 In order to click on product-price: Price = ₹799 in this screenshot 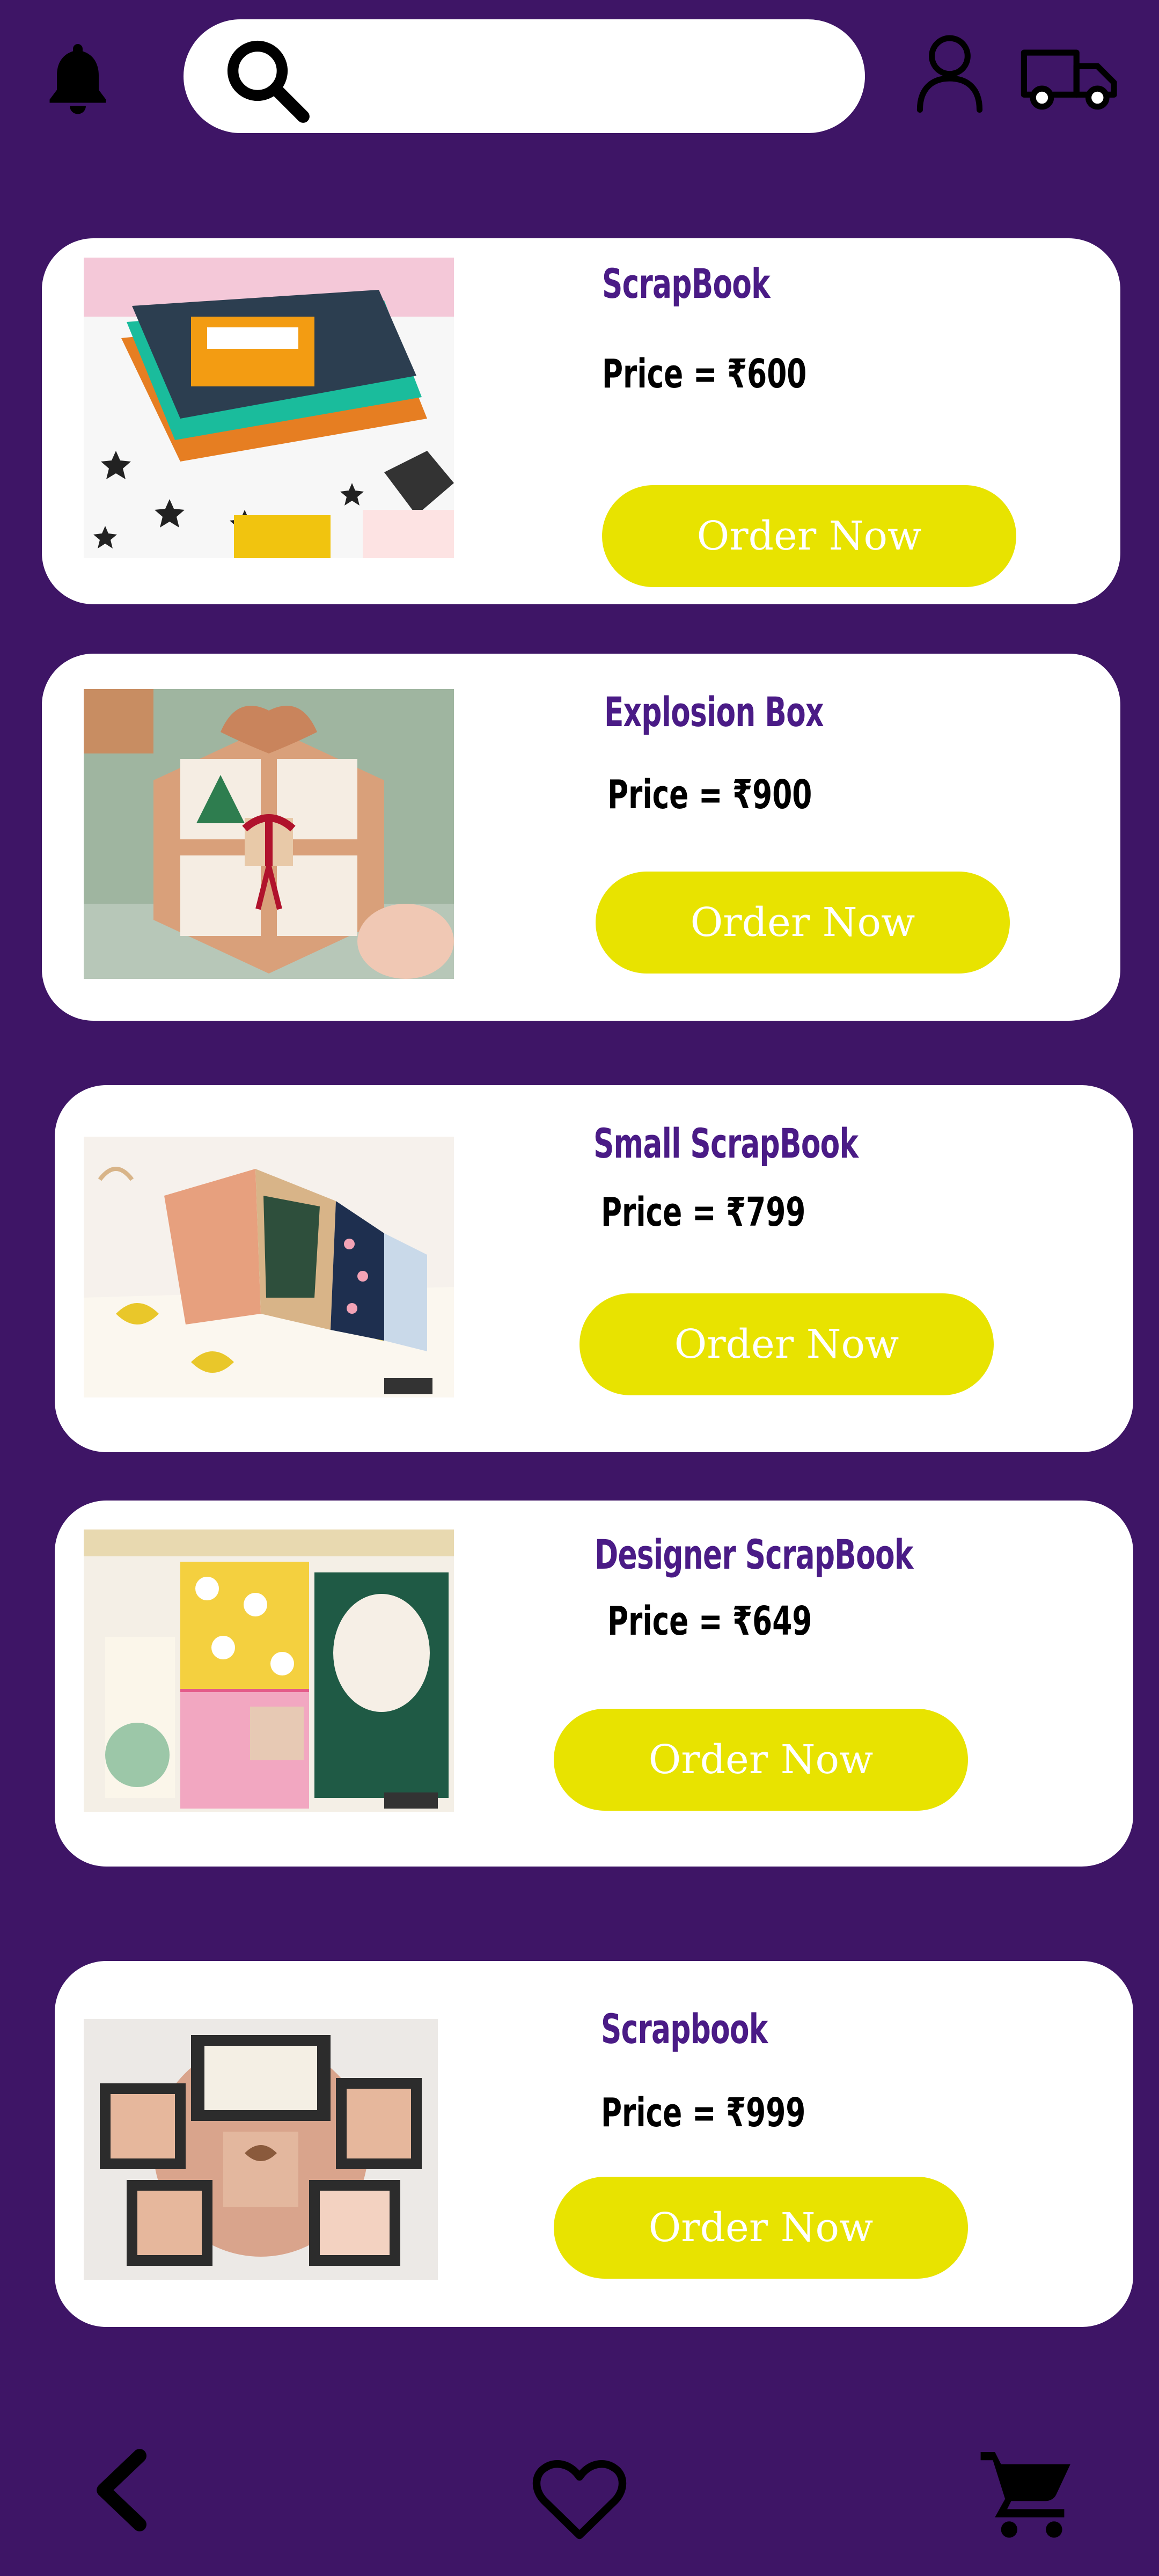, I will do `click(703, 1212)`.